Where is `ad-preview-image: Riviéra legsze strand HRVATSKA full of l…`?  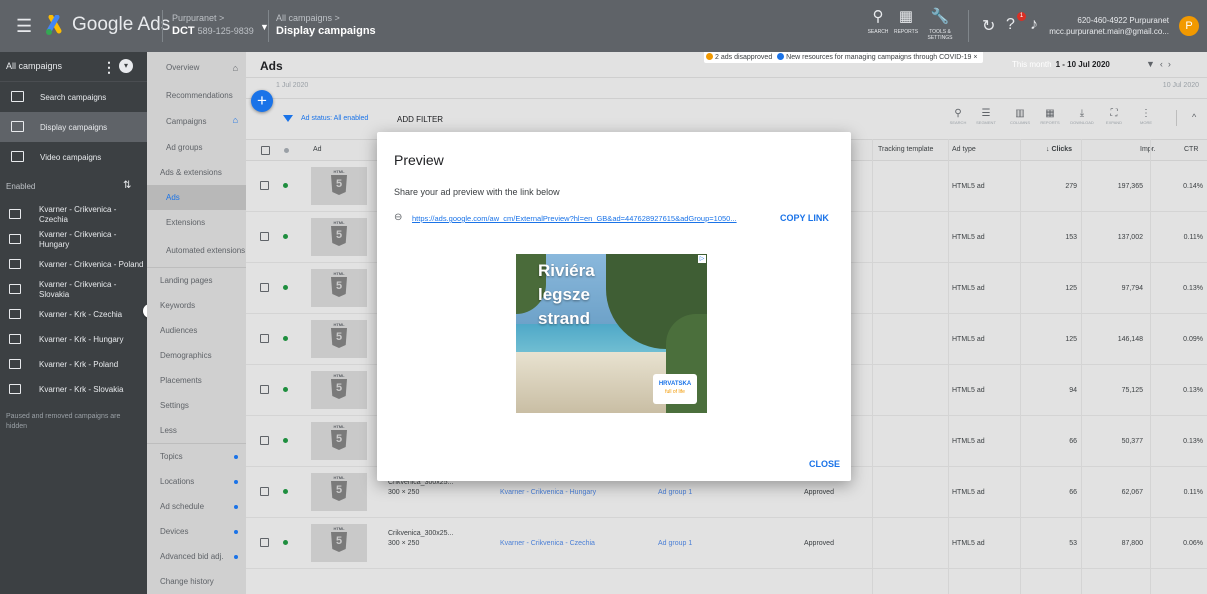 ad-preview-image: Riviéra legsze strand HRVATSKA full of l… is located at coordinates (611, 333).